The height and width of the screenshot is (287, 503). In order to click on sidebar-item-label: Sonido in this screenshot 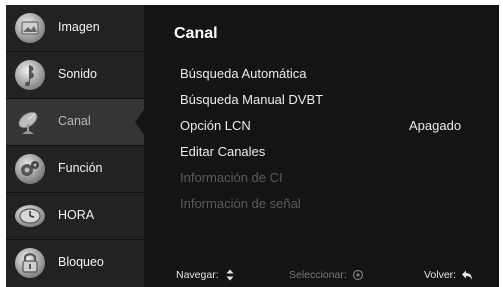, I will do `click(77, 74)`.